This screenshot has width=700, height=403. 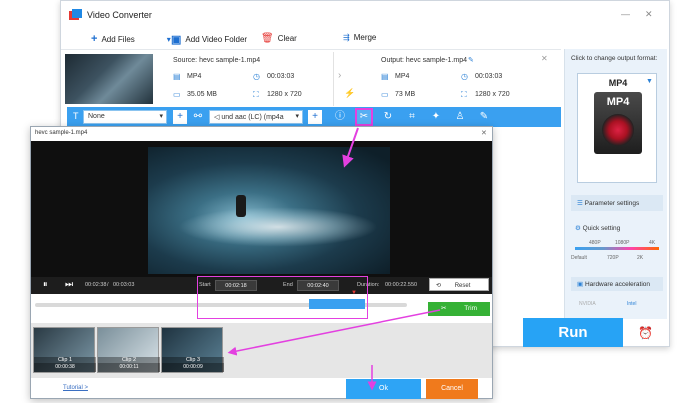 What do you see at coordinates (649, 81) in the screenshot?
I see `dropdown-triangle-icon: ▼` at bounding box center [649, 81].